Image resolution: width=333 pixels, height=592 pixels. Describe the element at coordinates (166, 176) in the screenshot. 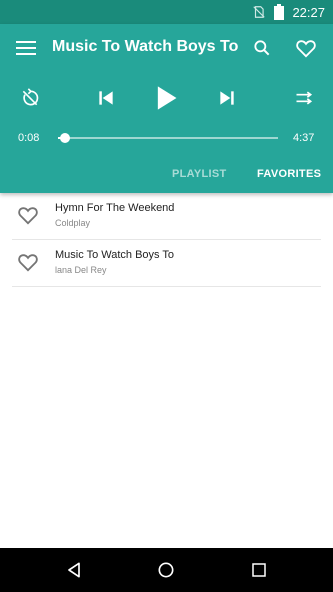

I see `tab-bar: PLAYLIST FAVORITES` at that location.